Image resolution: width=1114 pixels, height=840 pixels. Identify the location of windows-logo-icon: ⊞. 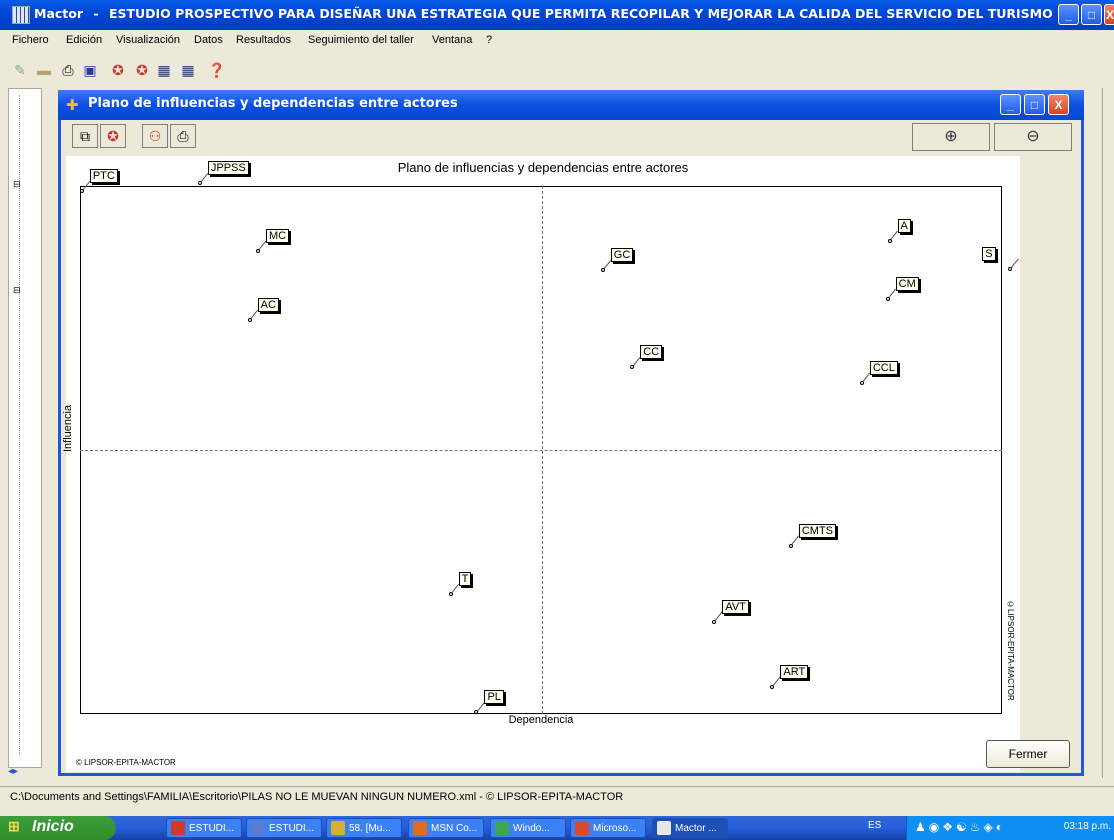
(14, 826).